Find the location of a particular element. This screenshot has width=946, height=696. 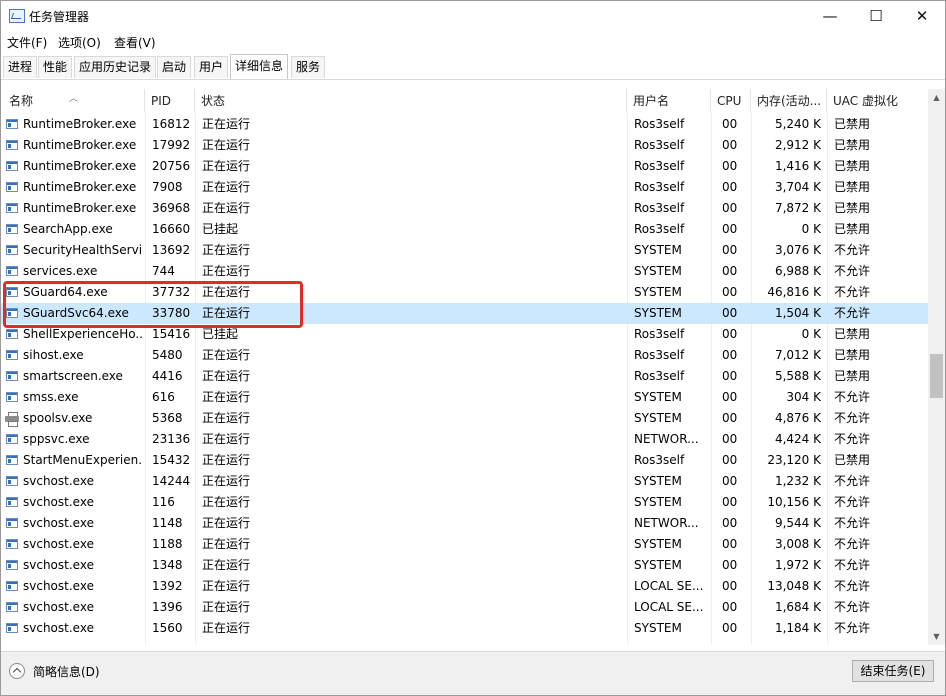

scroll-up-arrow-icon: ▲ is located at coordinates (936, 97).